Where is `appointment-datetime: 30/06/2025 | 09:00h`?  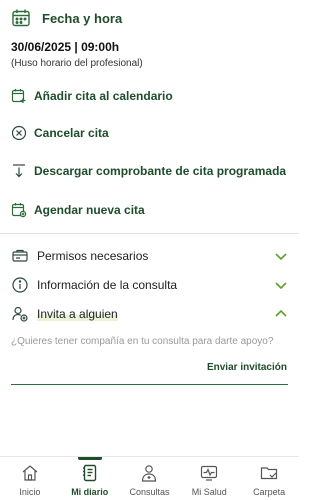 appointment-datetime: 30/06/2025 | 09:00h is located at coordinates (65, 47).